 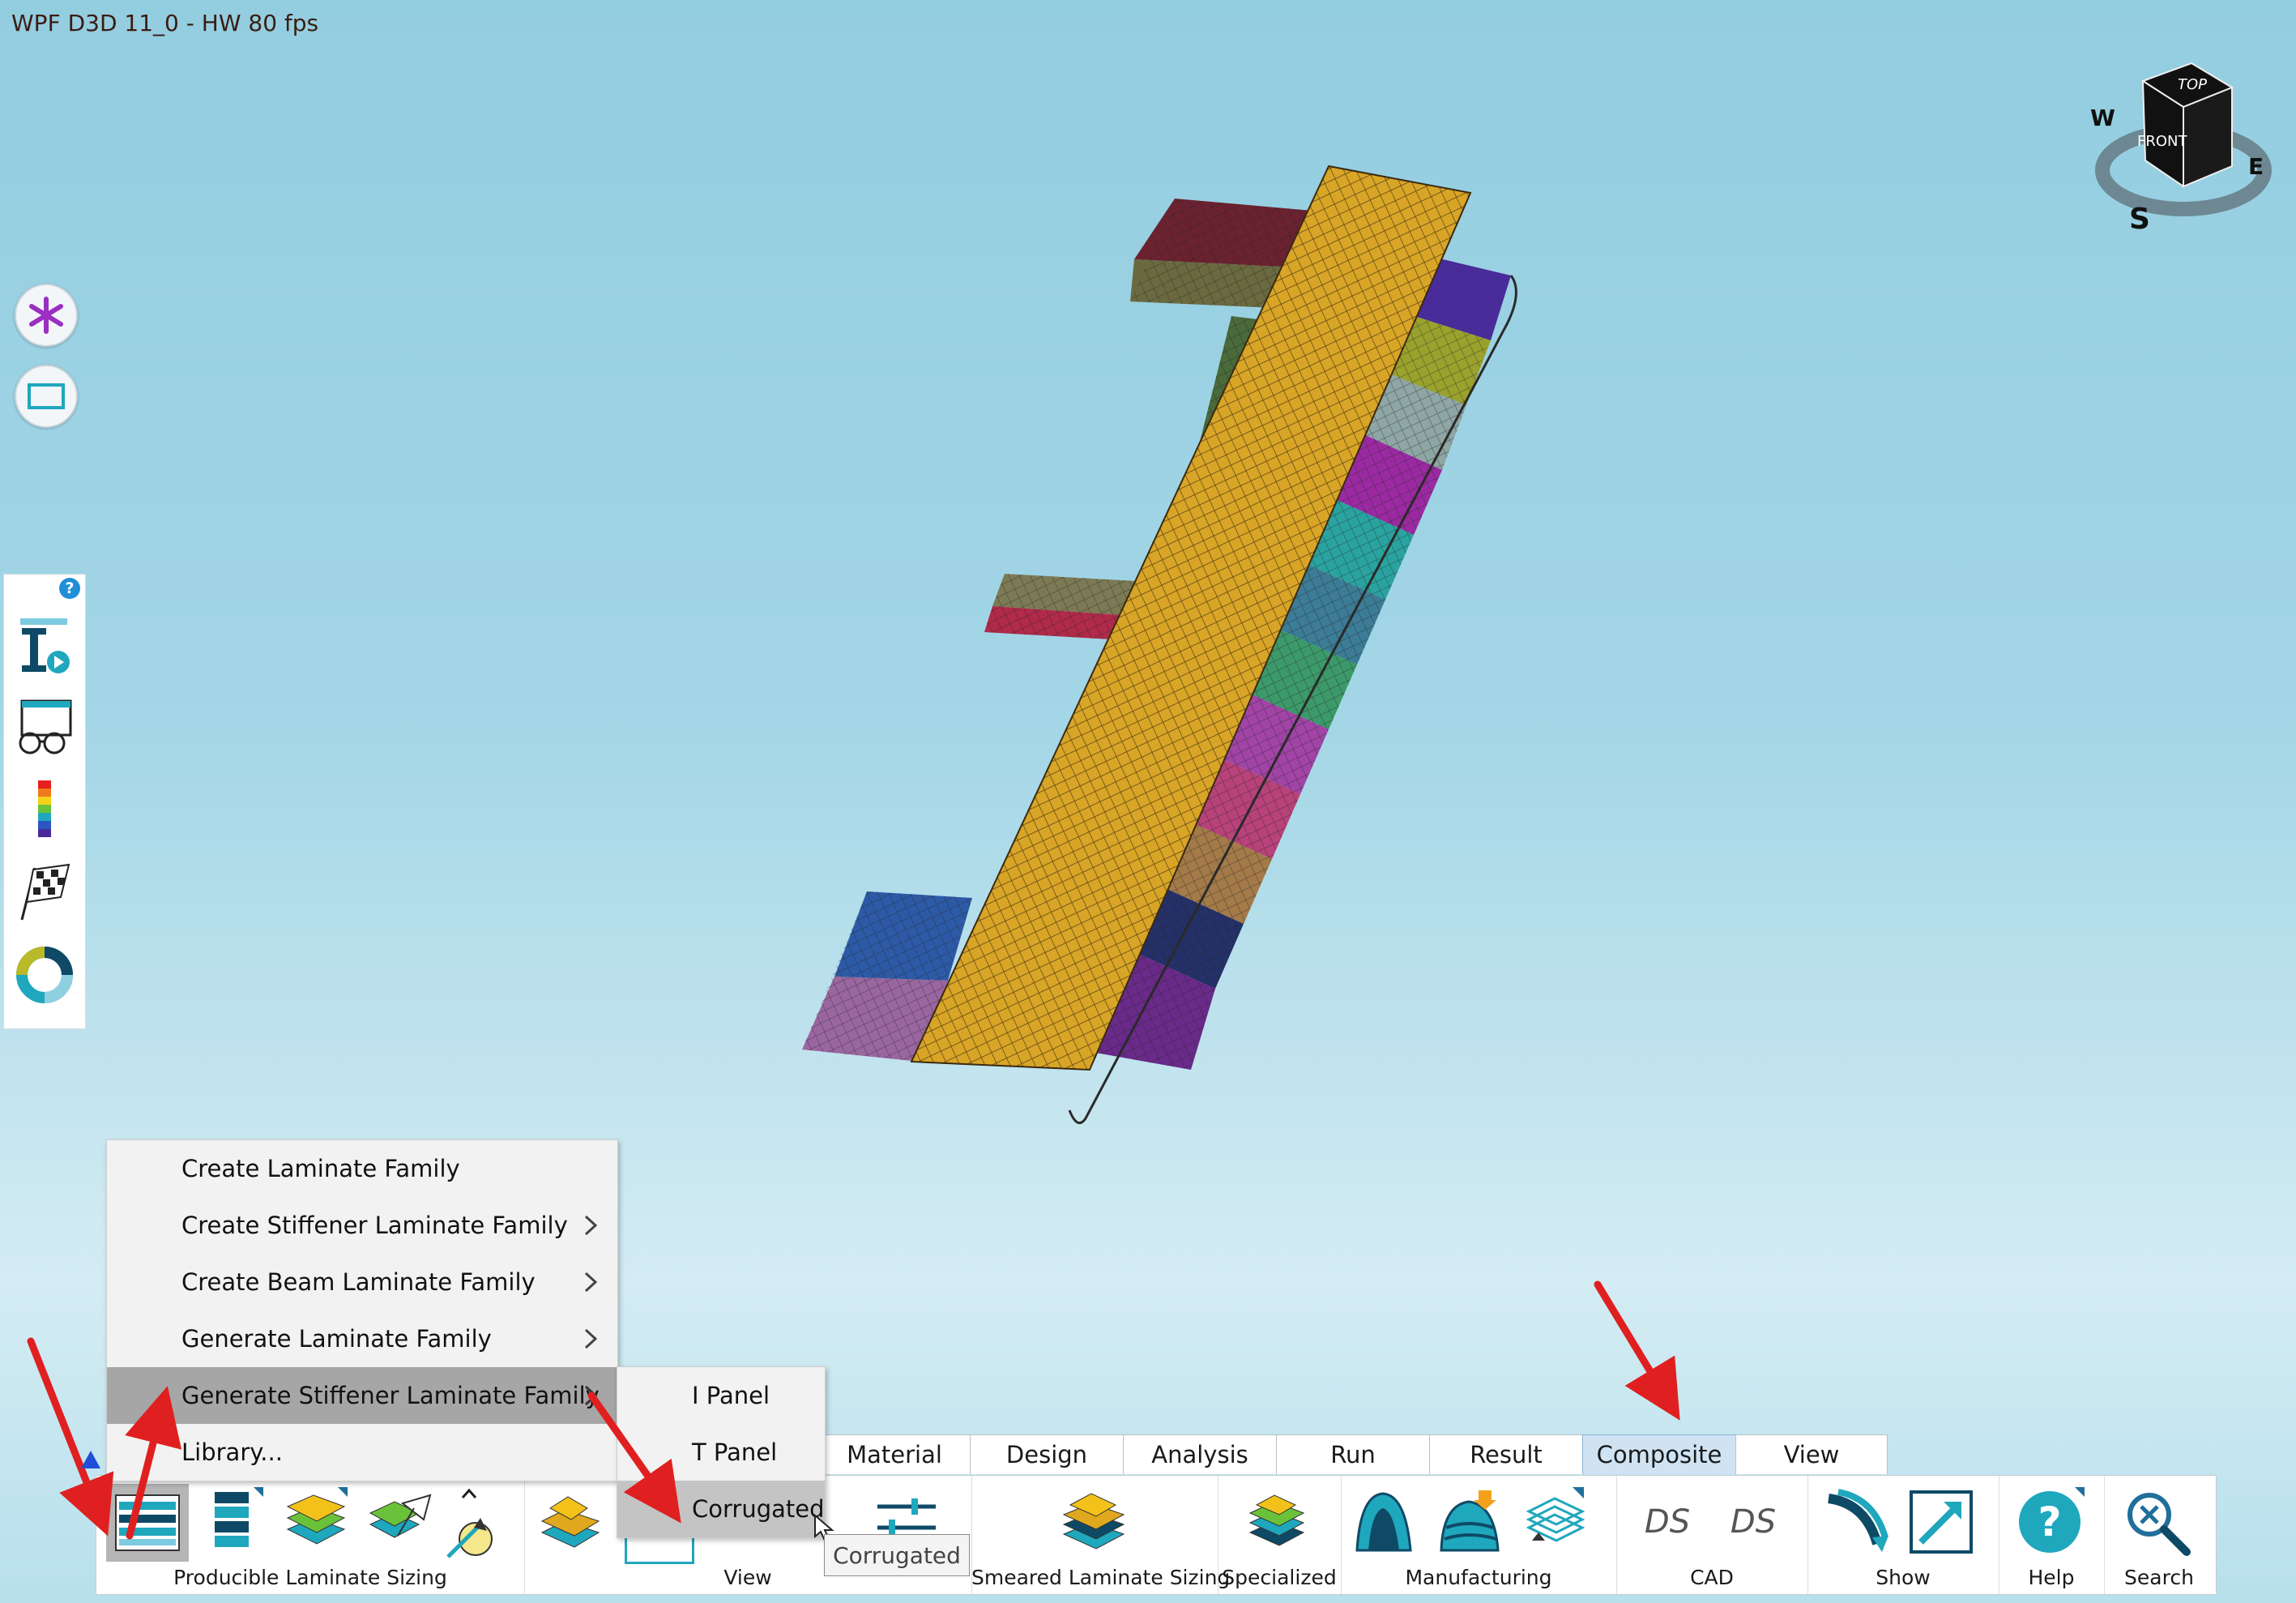 I want to click on rectangle-icon, so click(x=46, y=396).